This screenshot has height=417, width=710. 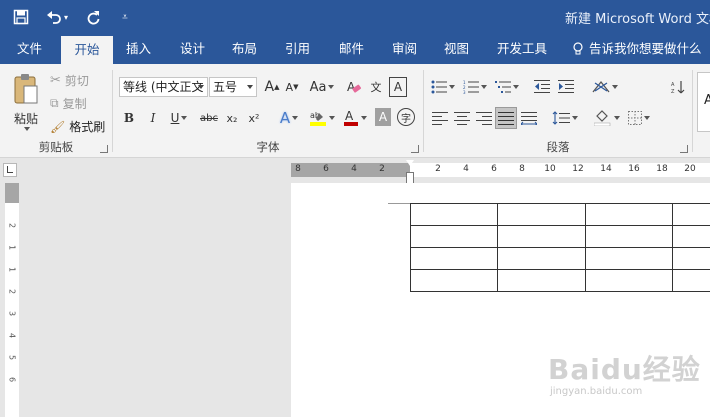 I want to click on numbering-button: 123, so click(x=475, y=87).